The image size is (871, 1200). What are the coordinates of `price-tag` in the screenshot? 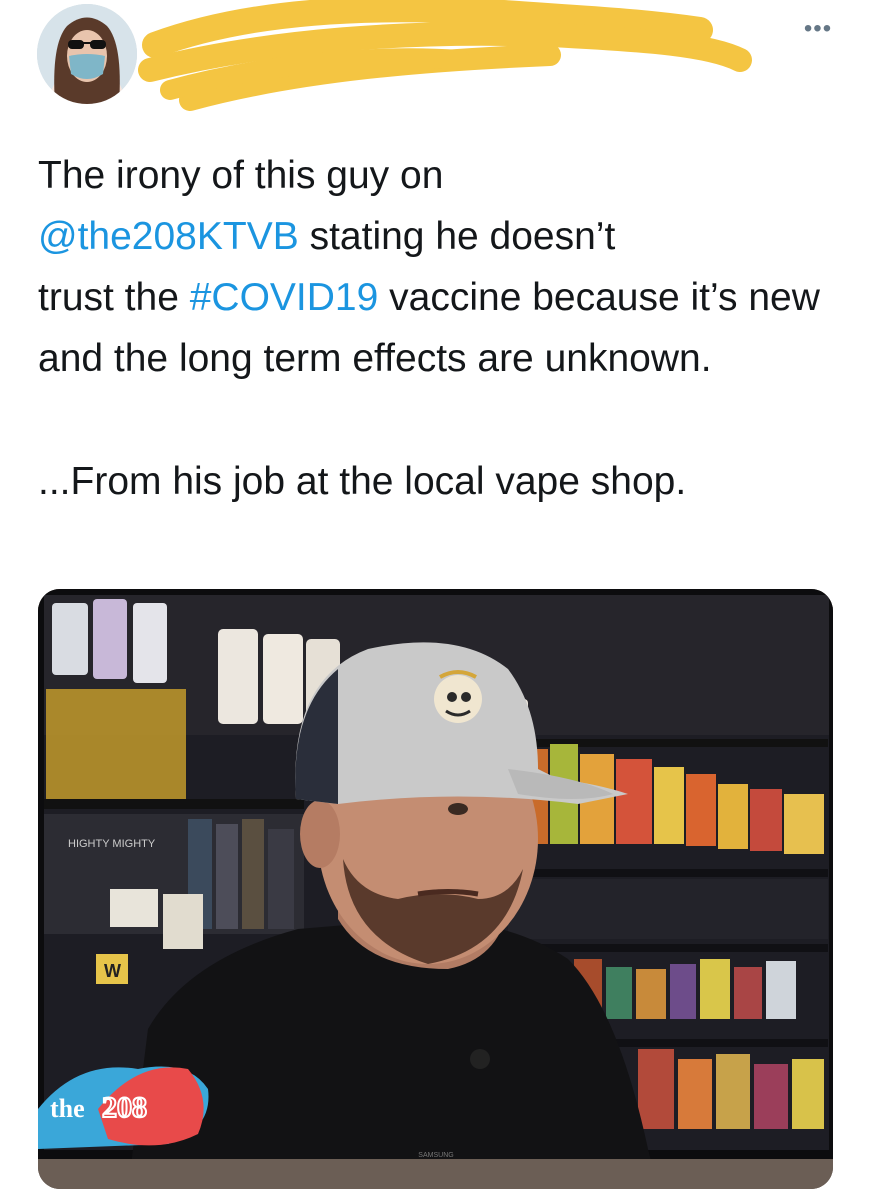 It's located at (134, 908).